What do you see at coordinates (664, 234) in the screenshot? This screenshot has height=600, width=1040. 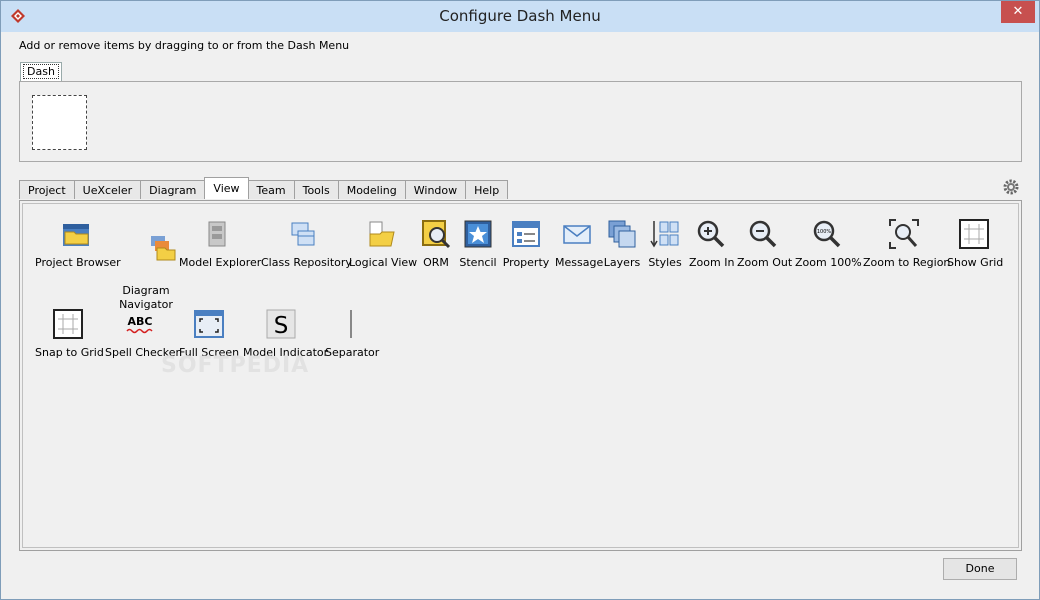 I see `styles-icon` at bounding box center [664, 234].